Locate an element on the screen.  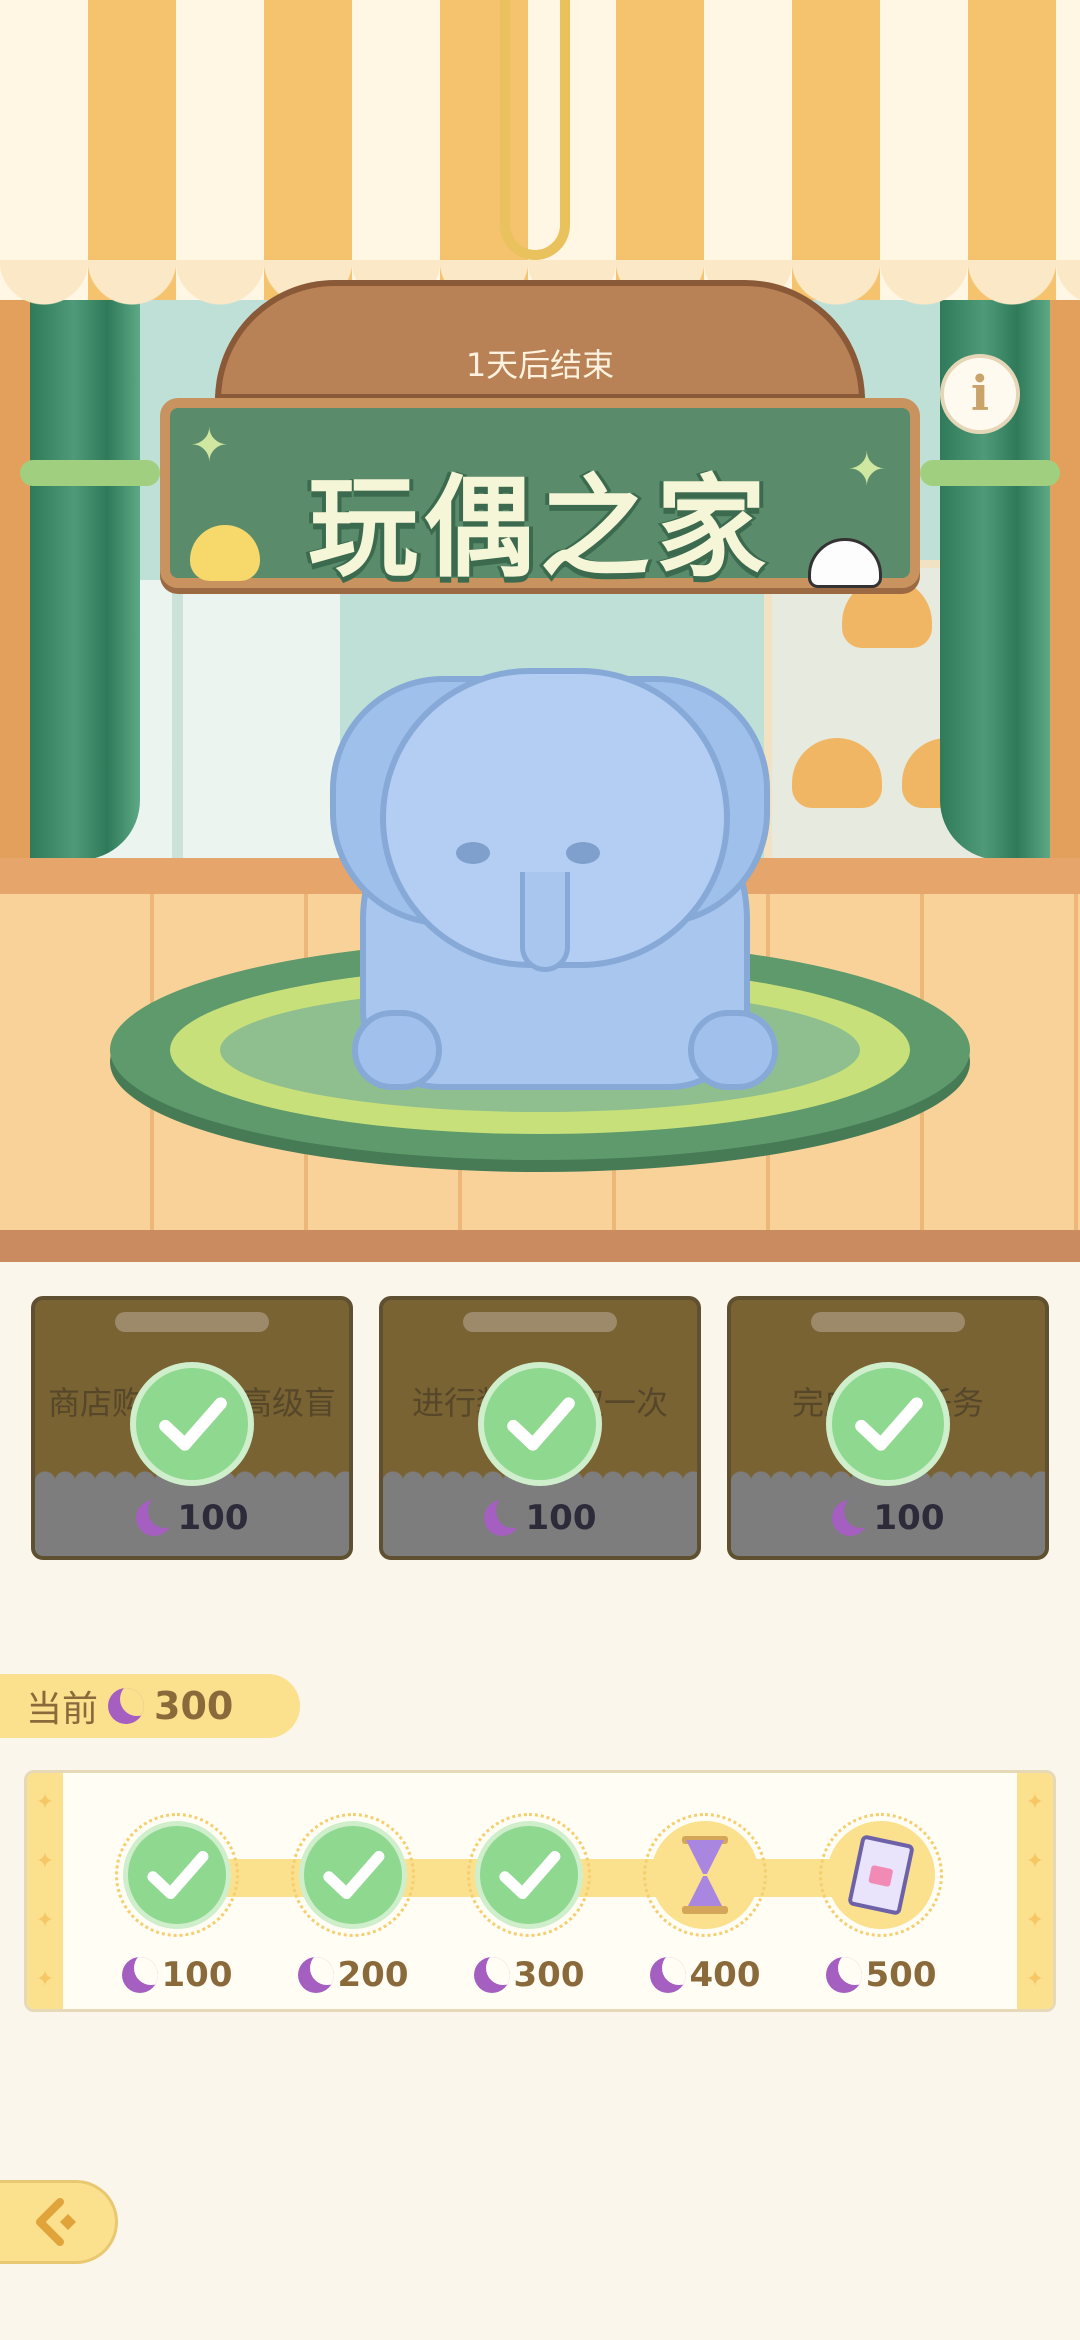
ticket-icon is located at coordinates (881, 1875).